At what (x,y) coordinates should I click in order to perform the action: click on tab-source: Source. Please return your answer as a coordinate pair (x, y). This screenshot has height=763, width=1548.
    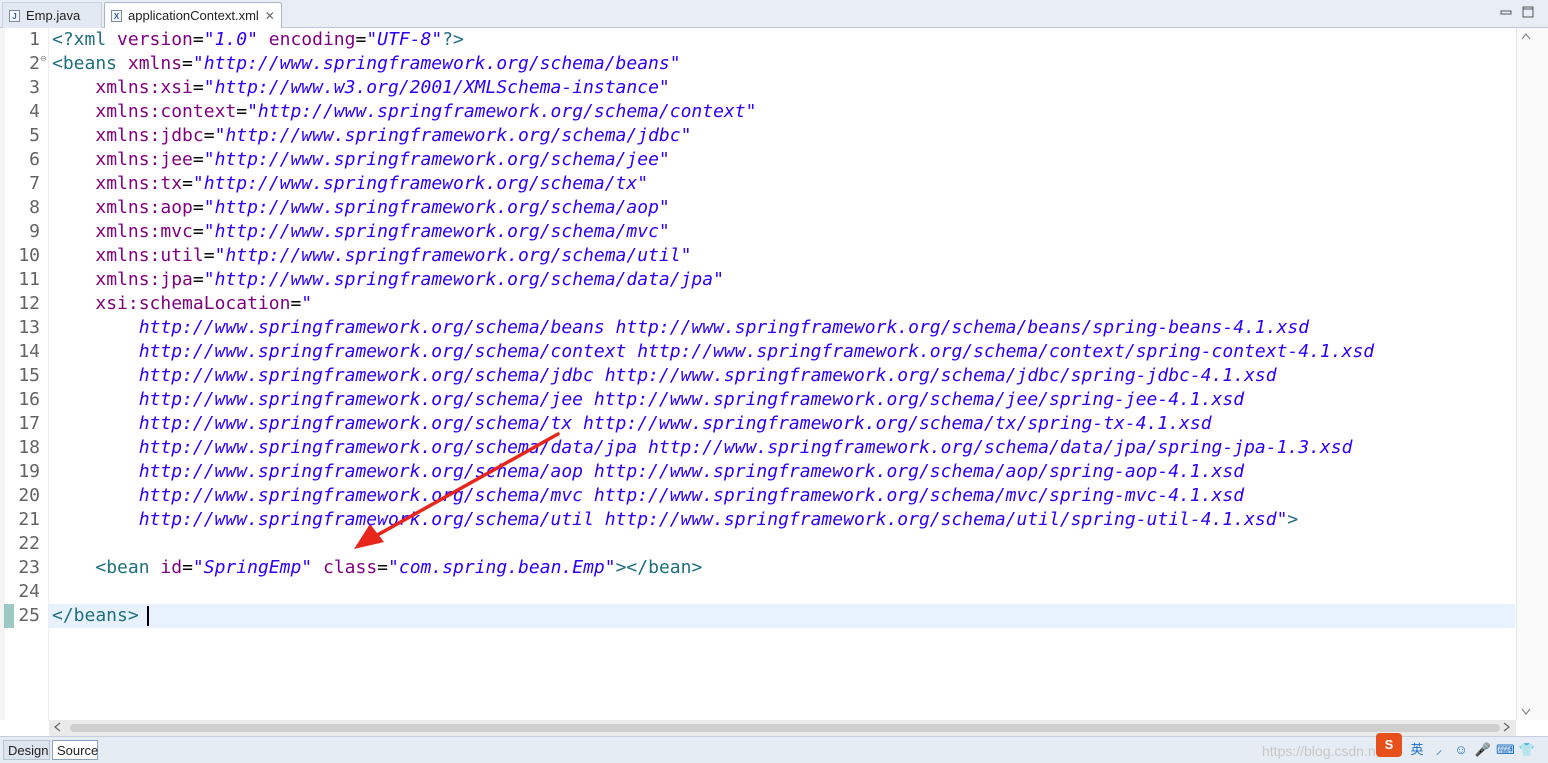
    Looking at the image, I should click on (75, 750).